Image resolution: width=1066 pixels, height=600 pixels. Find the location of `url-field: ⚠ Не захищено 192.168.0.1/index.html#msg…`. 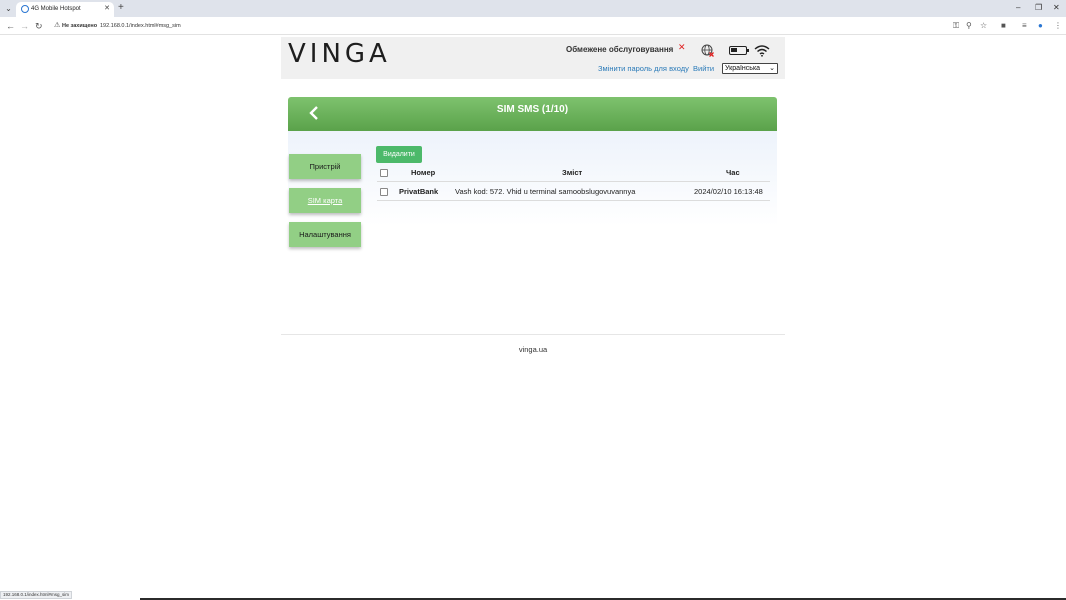

url-field: ⚠ Не захищено 192.168.0.1/index.html#msg… is located at coordinates (498, 26).